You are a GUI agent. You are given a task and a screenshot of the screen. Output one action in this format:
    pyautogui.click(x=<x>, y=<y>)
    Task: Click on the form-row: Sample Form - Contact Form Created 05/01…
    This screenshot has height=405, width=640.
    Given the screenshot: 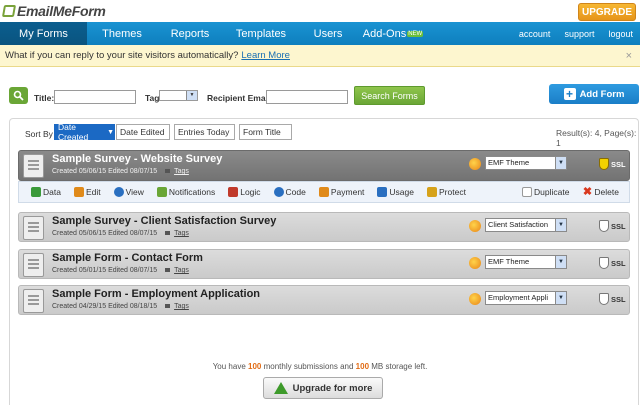 What is the action you would take?
    pyautogui.click(x=324, y=264)
    